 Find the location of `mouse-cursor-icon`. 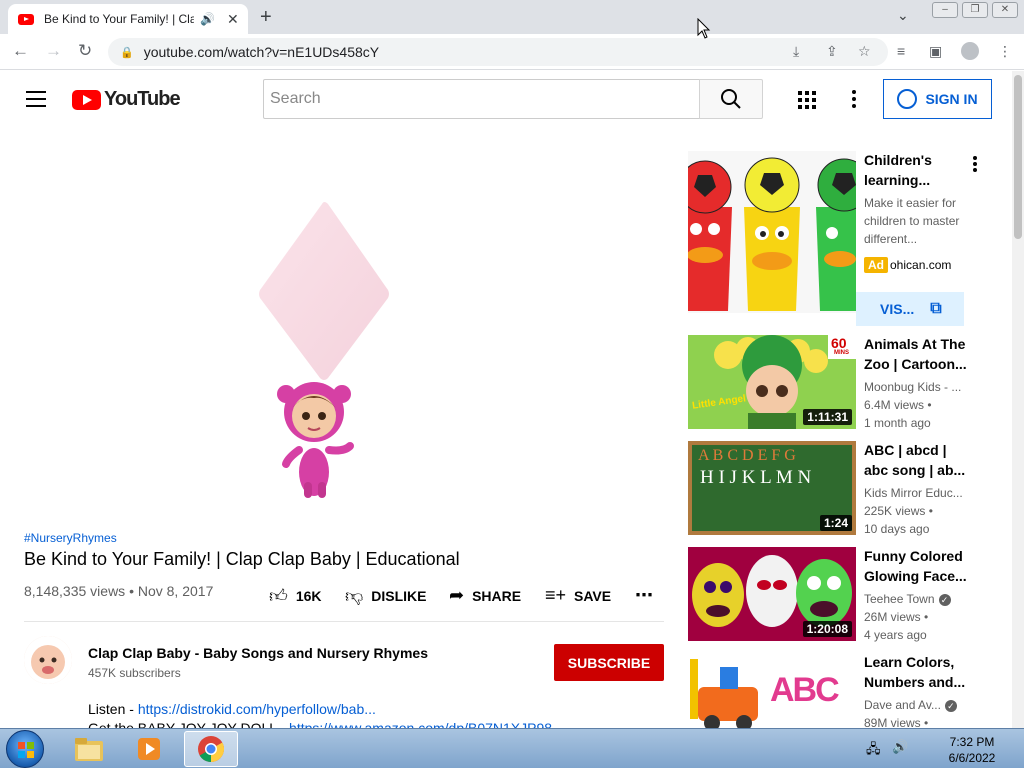

mouse-cursor-icon is located at coordinates (704, 28).